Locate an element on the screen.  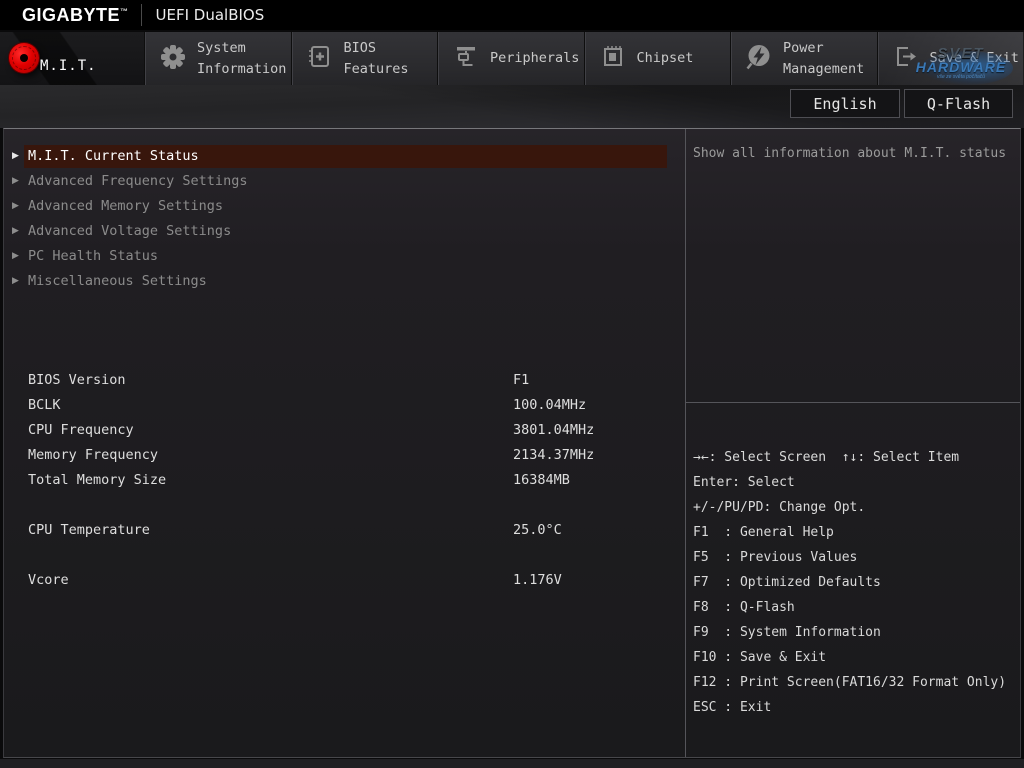
peripheral-device-icon is located at coordinates (466, 59).